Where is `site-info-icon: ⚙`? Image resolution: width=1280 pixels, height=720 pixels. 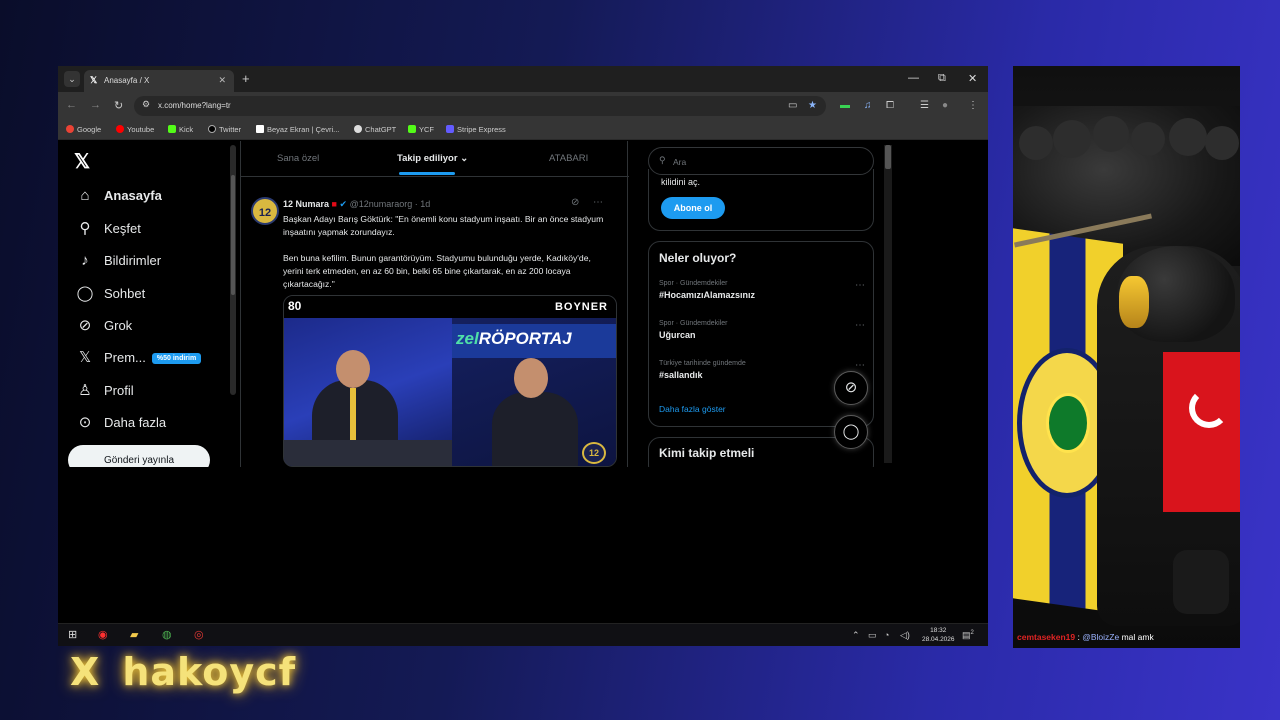 site-info-icon: ⚙ is located at coordinates (146, 104).